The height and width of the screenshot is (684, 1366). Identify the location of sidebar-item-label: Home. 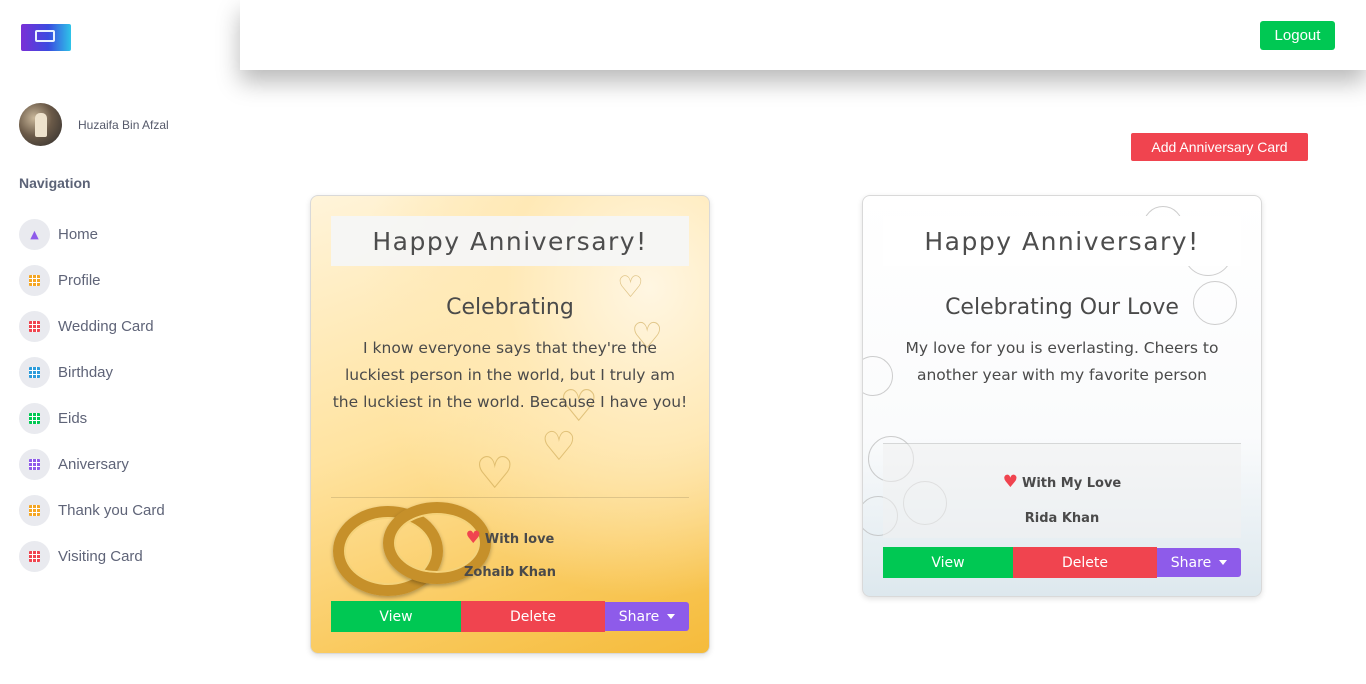
(78, 234).